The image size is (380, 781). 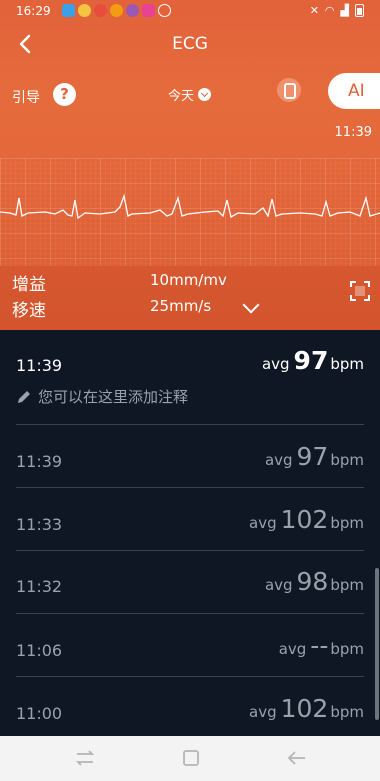 What do you see at coordinates (181, 306) in the screenshot?
I see `speed-value: 25mm/s` at bounding box center [181, 306].